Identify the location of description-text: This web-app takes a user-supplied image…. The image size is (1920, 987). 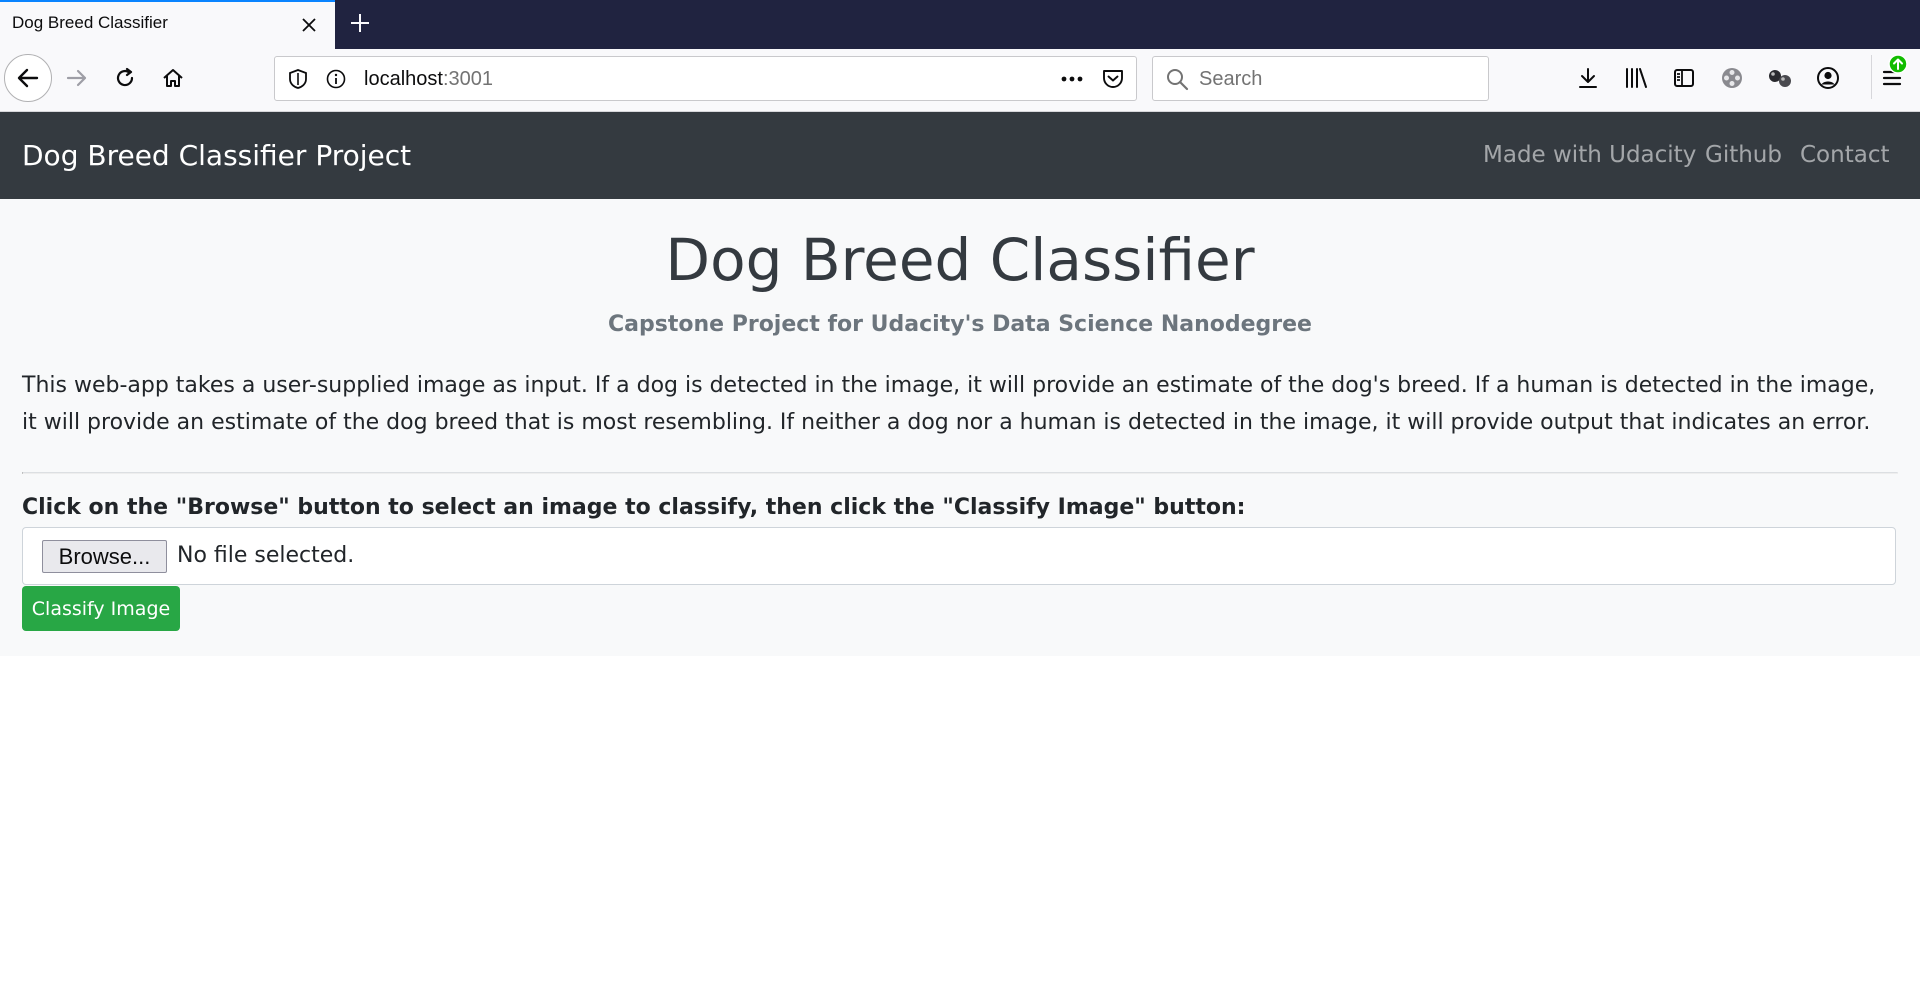
(949, 404).